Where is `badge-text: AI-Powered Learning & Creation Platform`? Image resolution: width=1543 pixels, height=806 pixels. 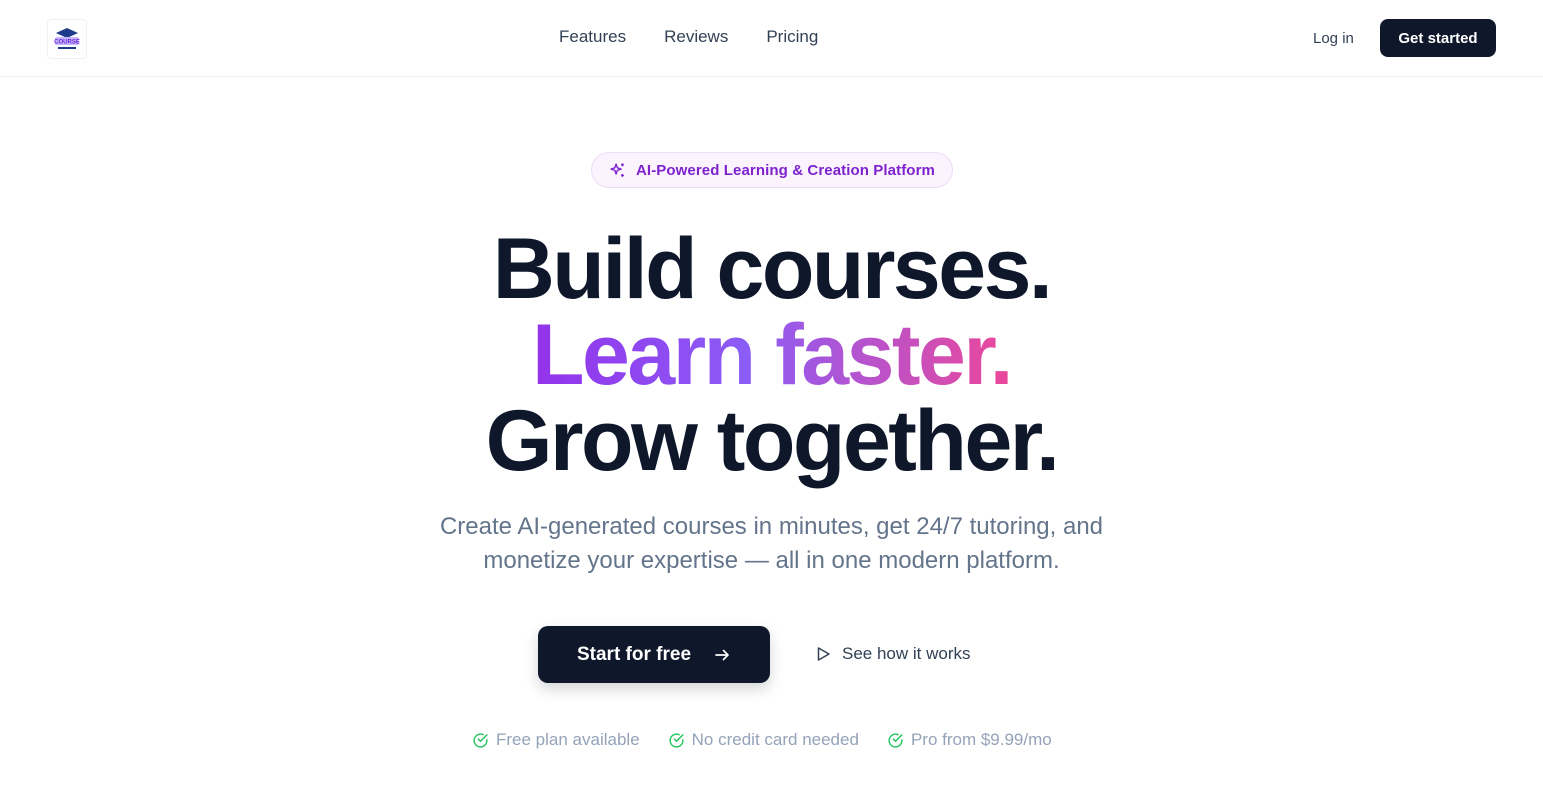
badge-text: AI-Powered Learning & Creation Platform is located at coordinates (785, 170).